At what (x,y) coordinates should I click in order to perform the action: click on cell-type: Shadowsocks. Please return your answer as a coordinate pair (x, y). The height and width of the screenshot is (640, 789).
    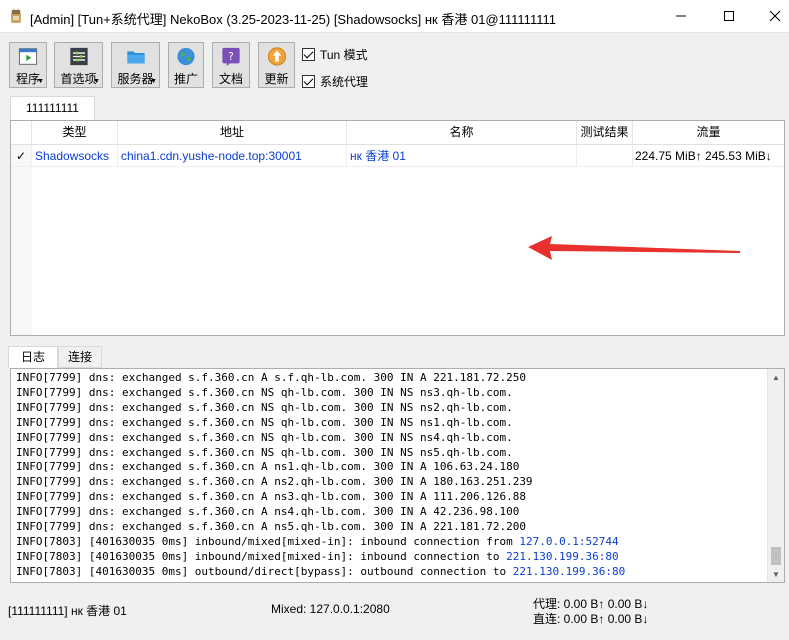
    Looking at the image, I should click on (75, 156).